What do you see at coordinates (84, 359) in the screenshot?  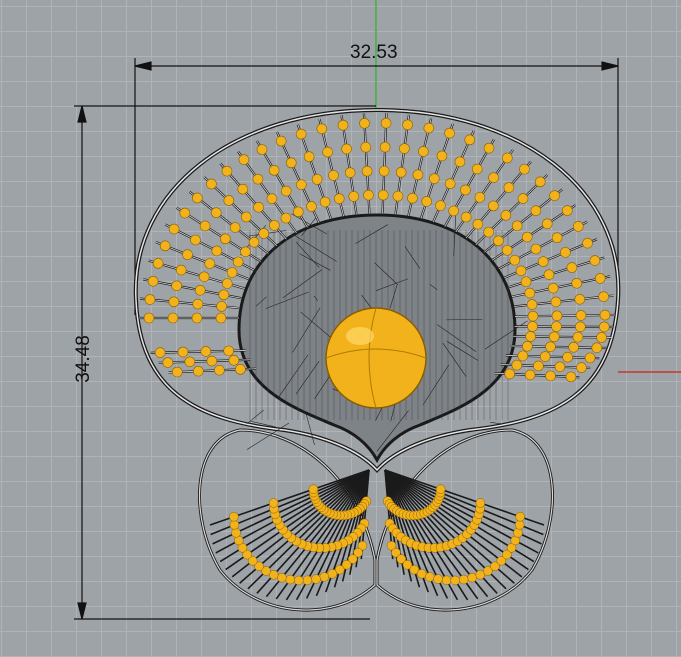 I see `height-dimension-label: 34.48` at bounding box center [84, 359].